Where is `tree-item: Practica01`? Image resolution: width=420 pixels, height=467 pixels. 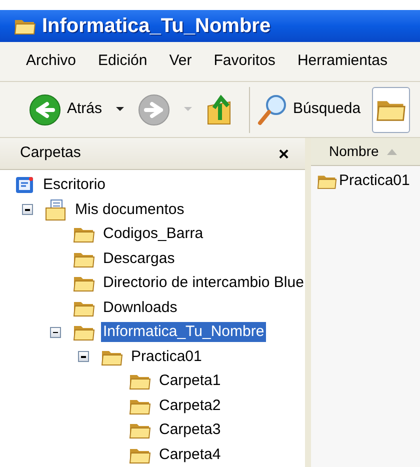
tree-item: Practica01 is located at coordinates (166, 356).